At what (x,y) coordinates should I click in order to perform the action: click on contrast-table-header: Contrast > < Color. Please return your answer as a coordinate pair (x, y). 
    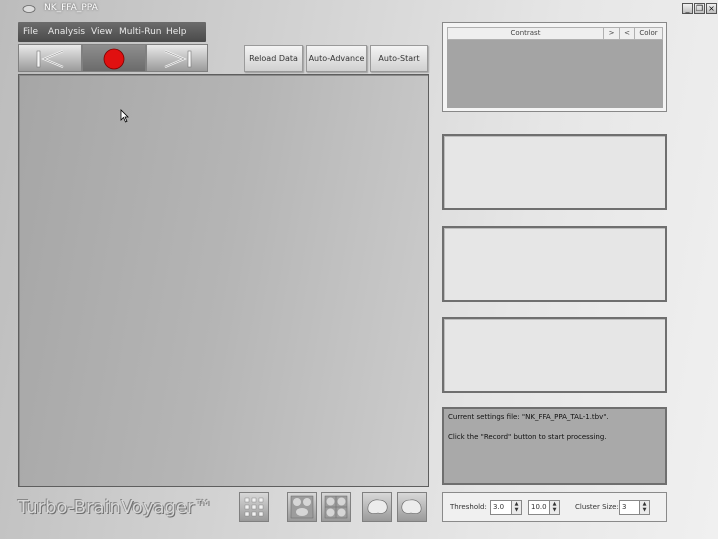
    Looking at the image, I should click on (555, 33).